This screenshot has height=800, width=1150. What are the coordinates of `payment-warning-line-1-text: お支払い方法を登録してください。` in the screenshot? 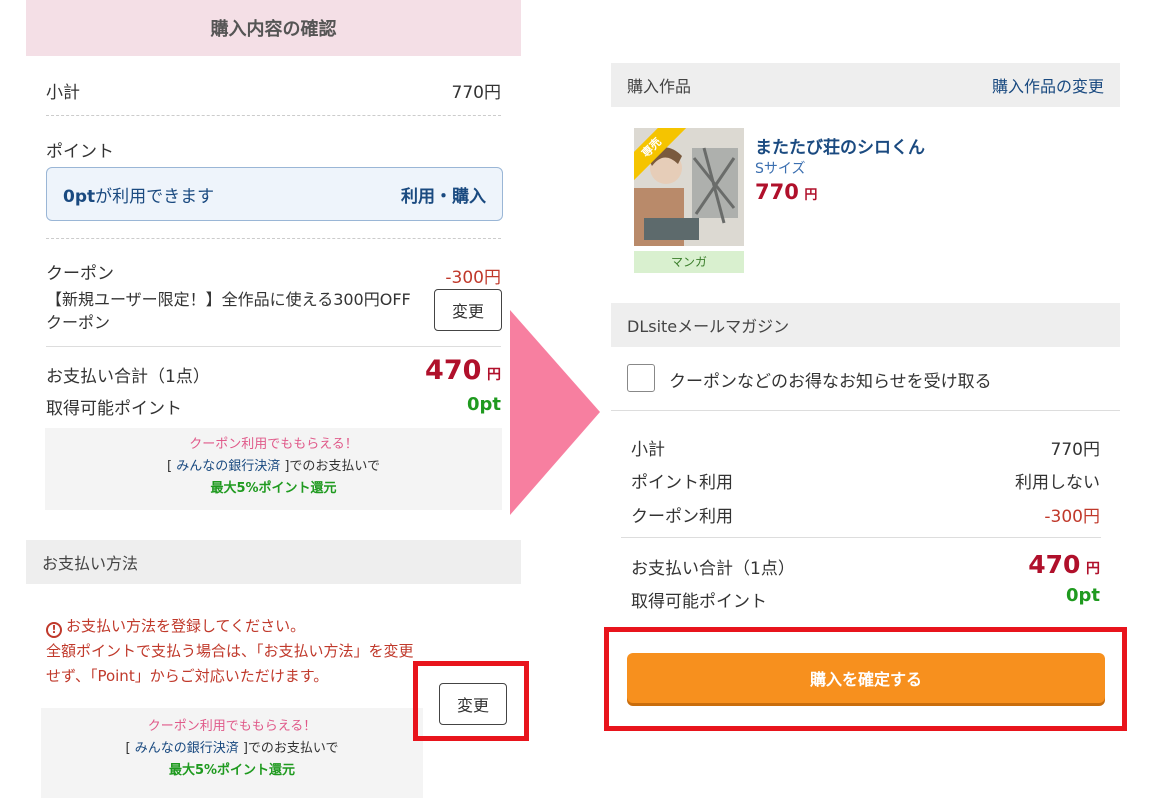 It's located at (186, 626).